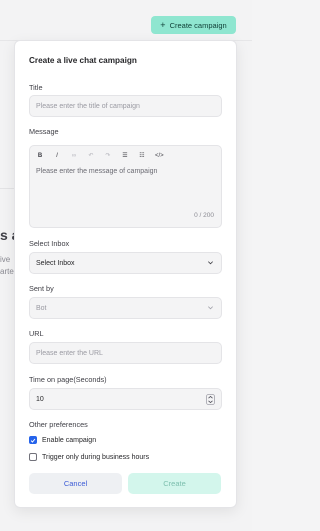 This screenshot has width=320, height=531. Describe the element at coordinates (108, 156) in the screenshot. I see `redo-icon: ↷` at that location.